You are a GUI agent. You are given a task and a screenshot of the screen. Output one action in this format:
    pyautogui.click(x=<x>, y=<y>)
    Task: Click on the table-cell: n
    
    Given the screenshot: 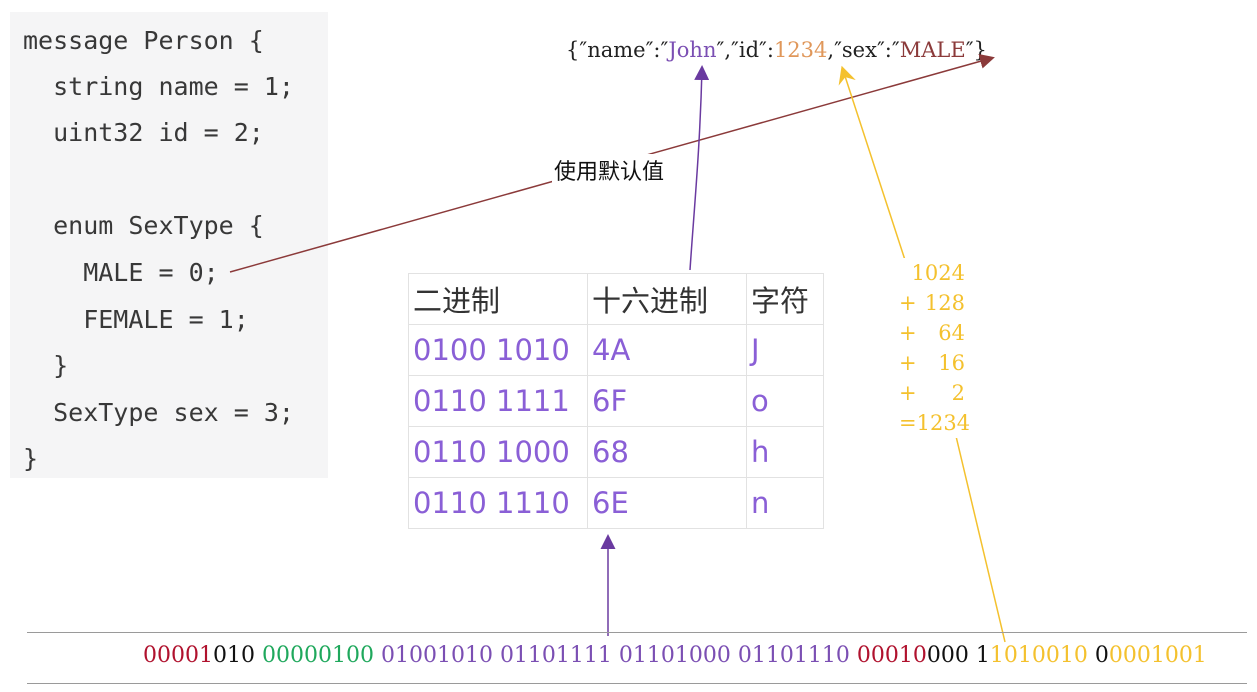 What is the action you would take?
    pyautogui.click(x=785, y=503)
    